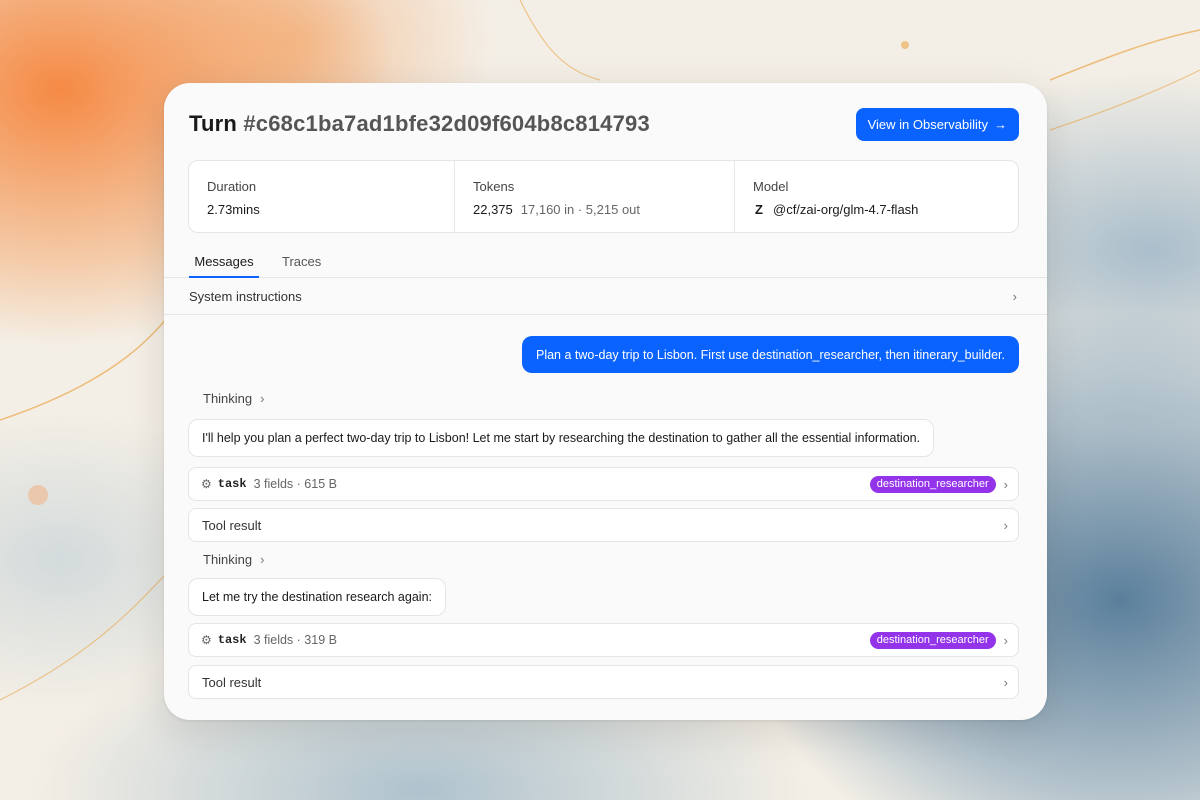  Describe the element at coordinates (295, 484) in the screenshot. I see `tool-meta: 3 fields · 615 B` at that location.